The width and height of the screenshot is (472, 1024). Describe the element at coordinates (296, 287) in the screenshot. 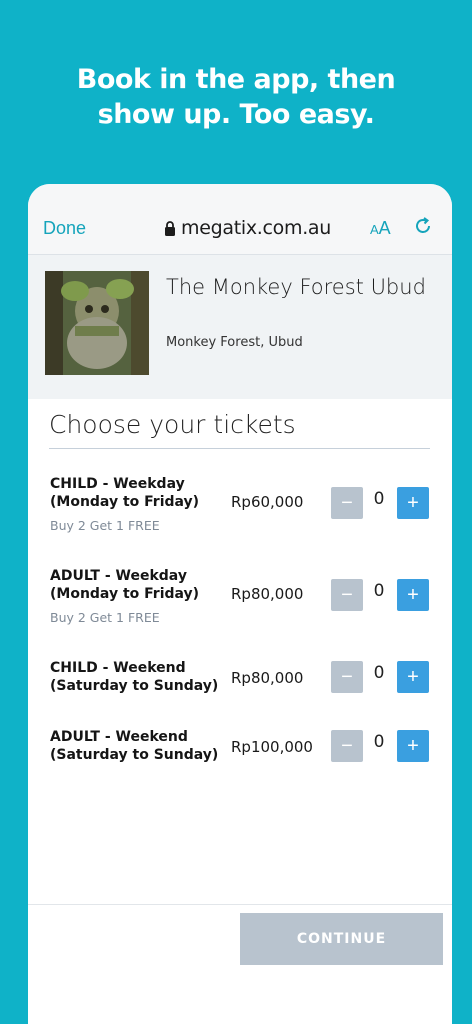

I see `event-title: The Monkey Forest Ubud` at that location.